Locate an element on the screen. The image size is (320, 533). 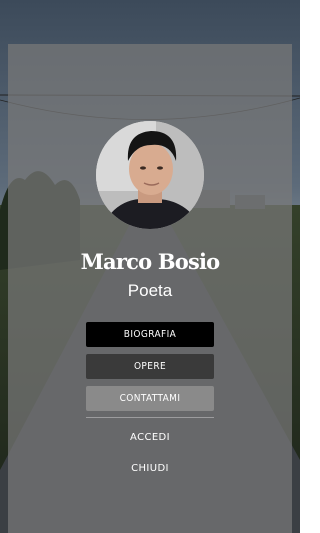
opere-button: OPERE is located at coordinates (150, 366).